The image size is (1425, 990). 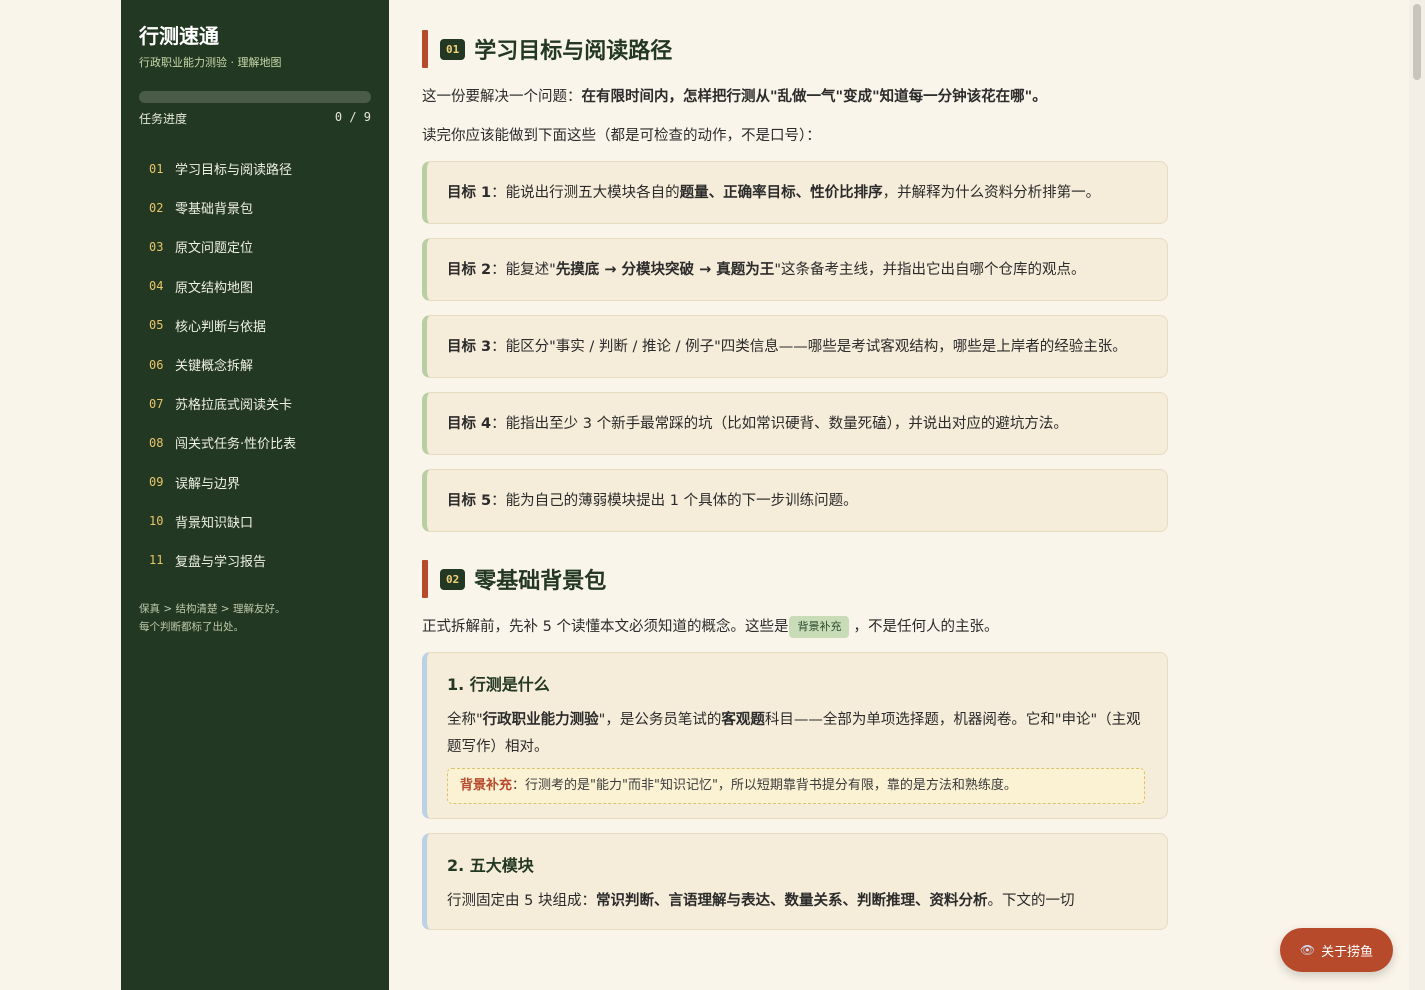 What do you see at coordinates (156, 207) in the screenshot?
I see `sidebar-item-number: 02` at bounding box center [156, 207].